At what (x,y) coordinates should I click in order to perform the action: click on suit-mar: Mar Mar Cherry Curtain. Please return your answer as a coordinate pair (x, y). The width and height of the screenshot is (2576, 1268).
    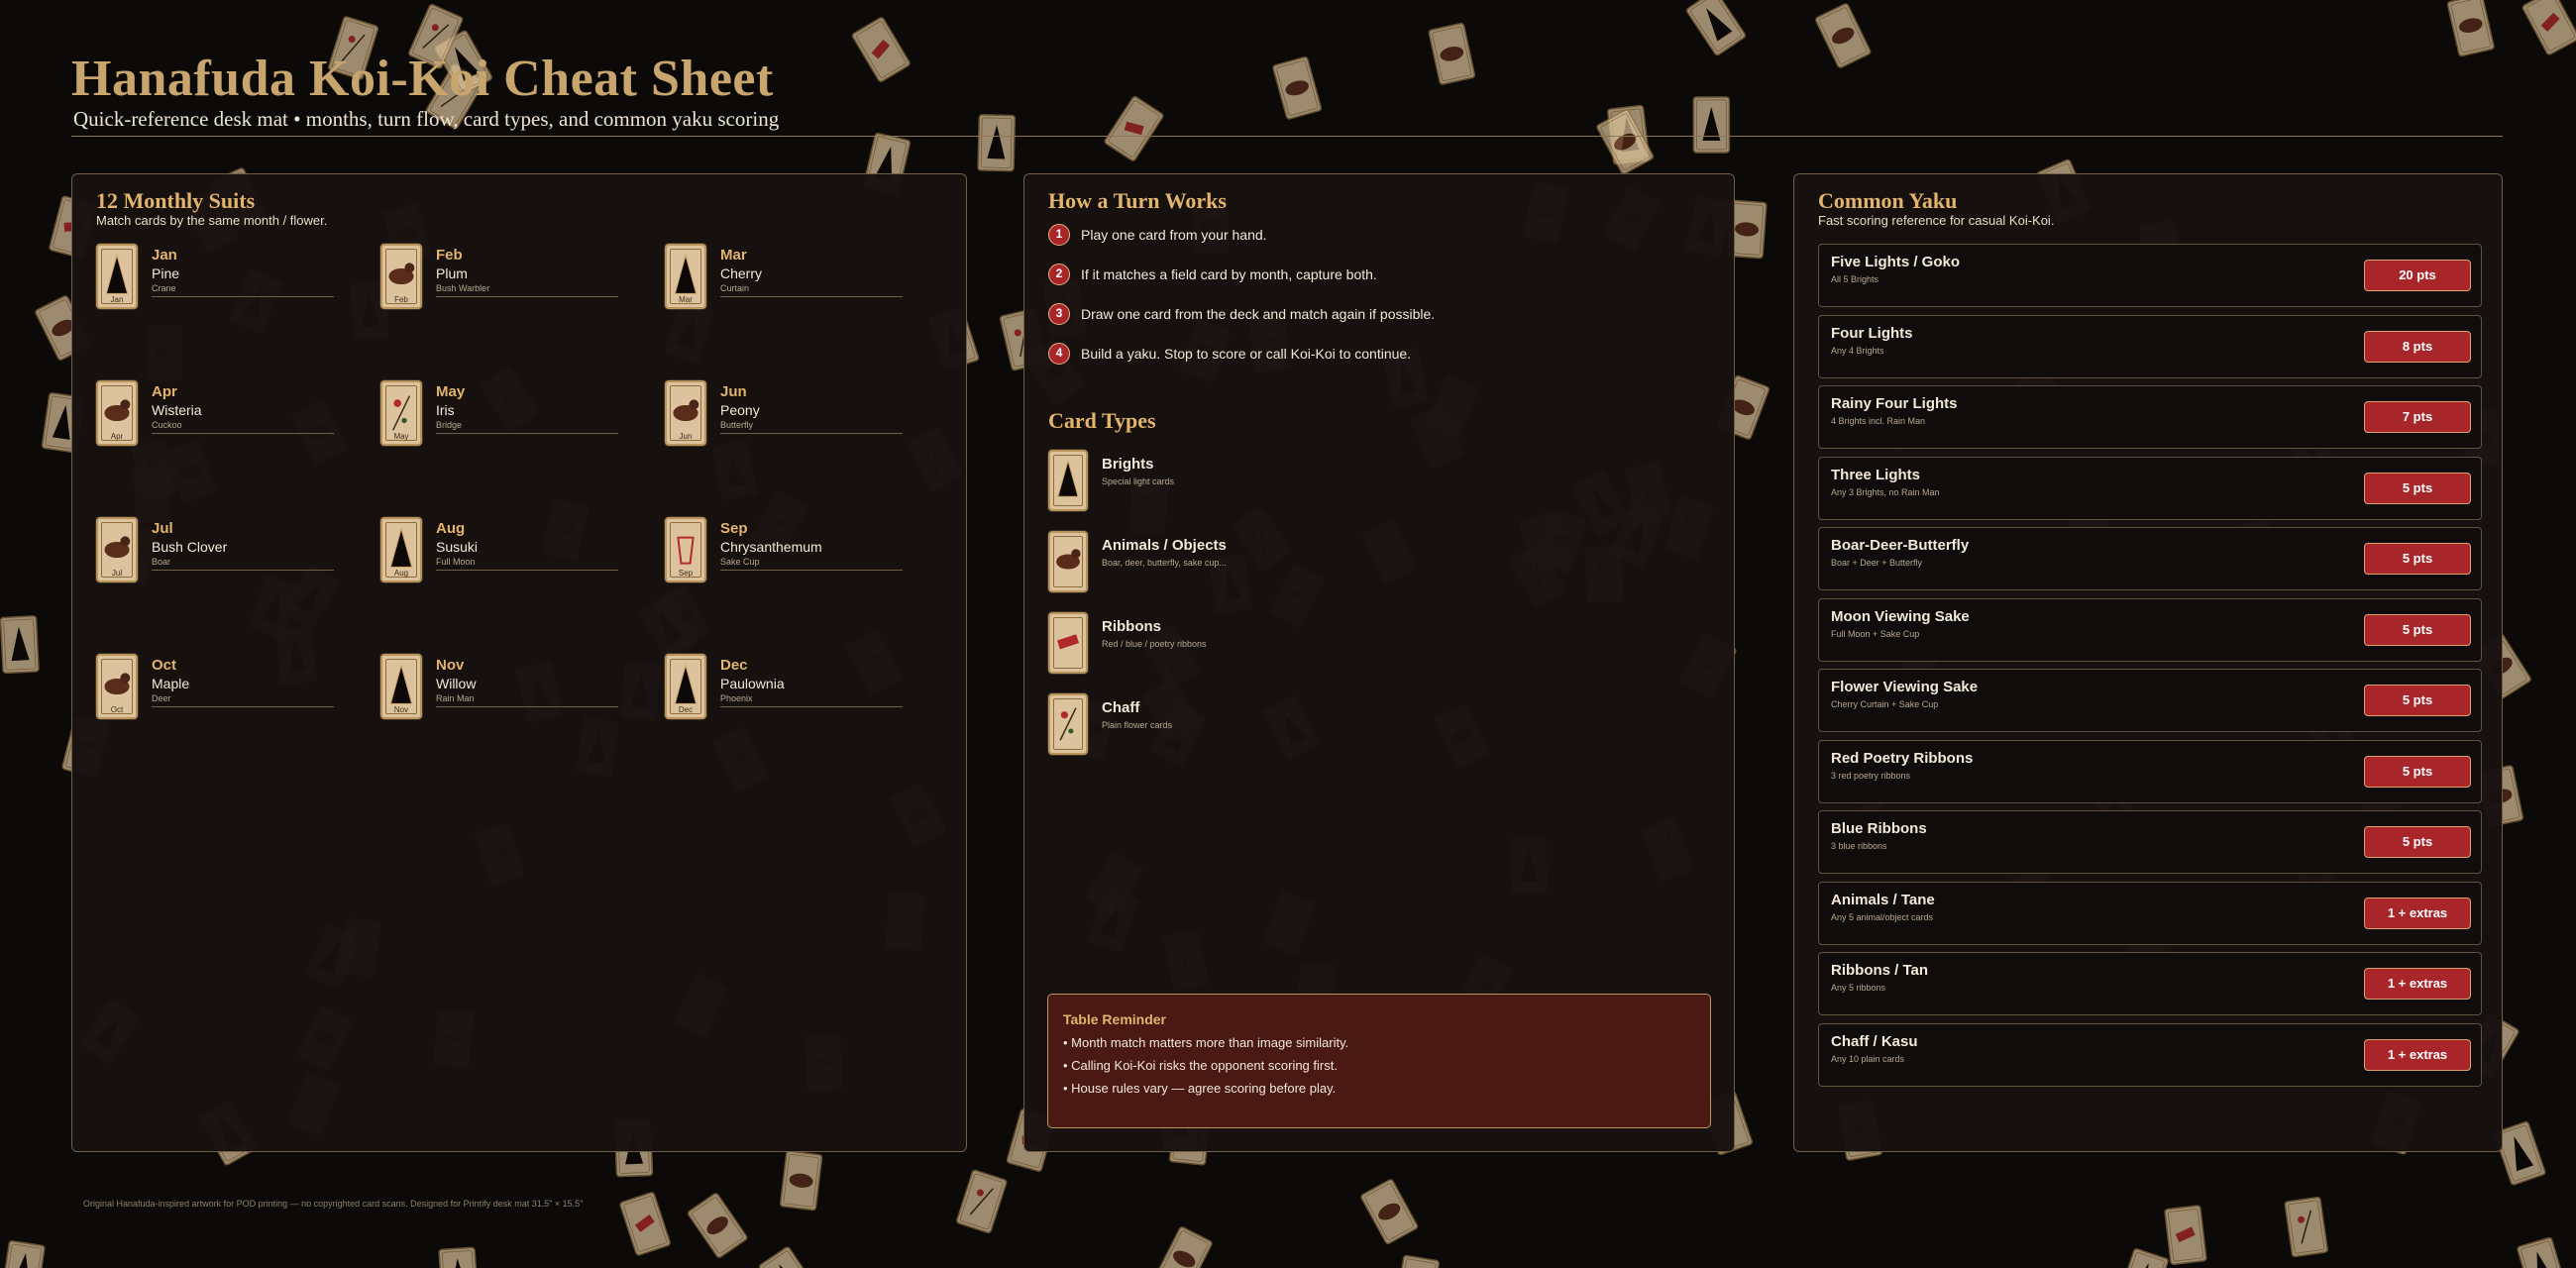
    Looking at the image, I should click on (784, 279).